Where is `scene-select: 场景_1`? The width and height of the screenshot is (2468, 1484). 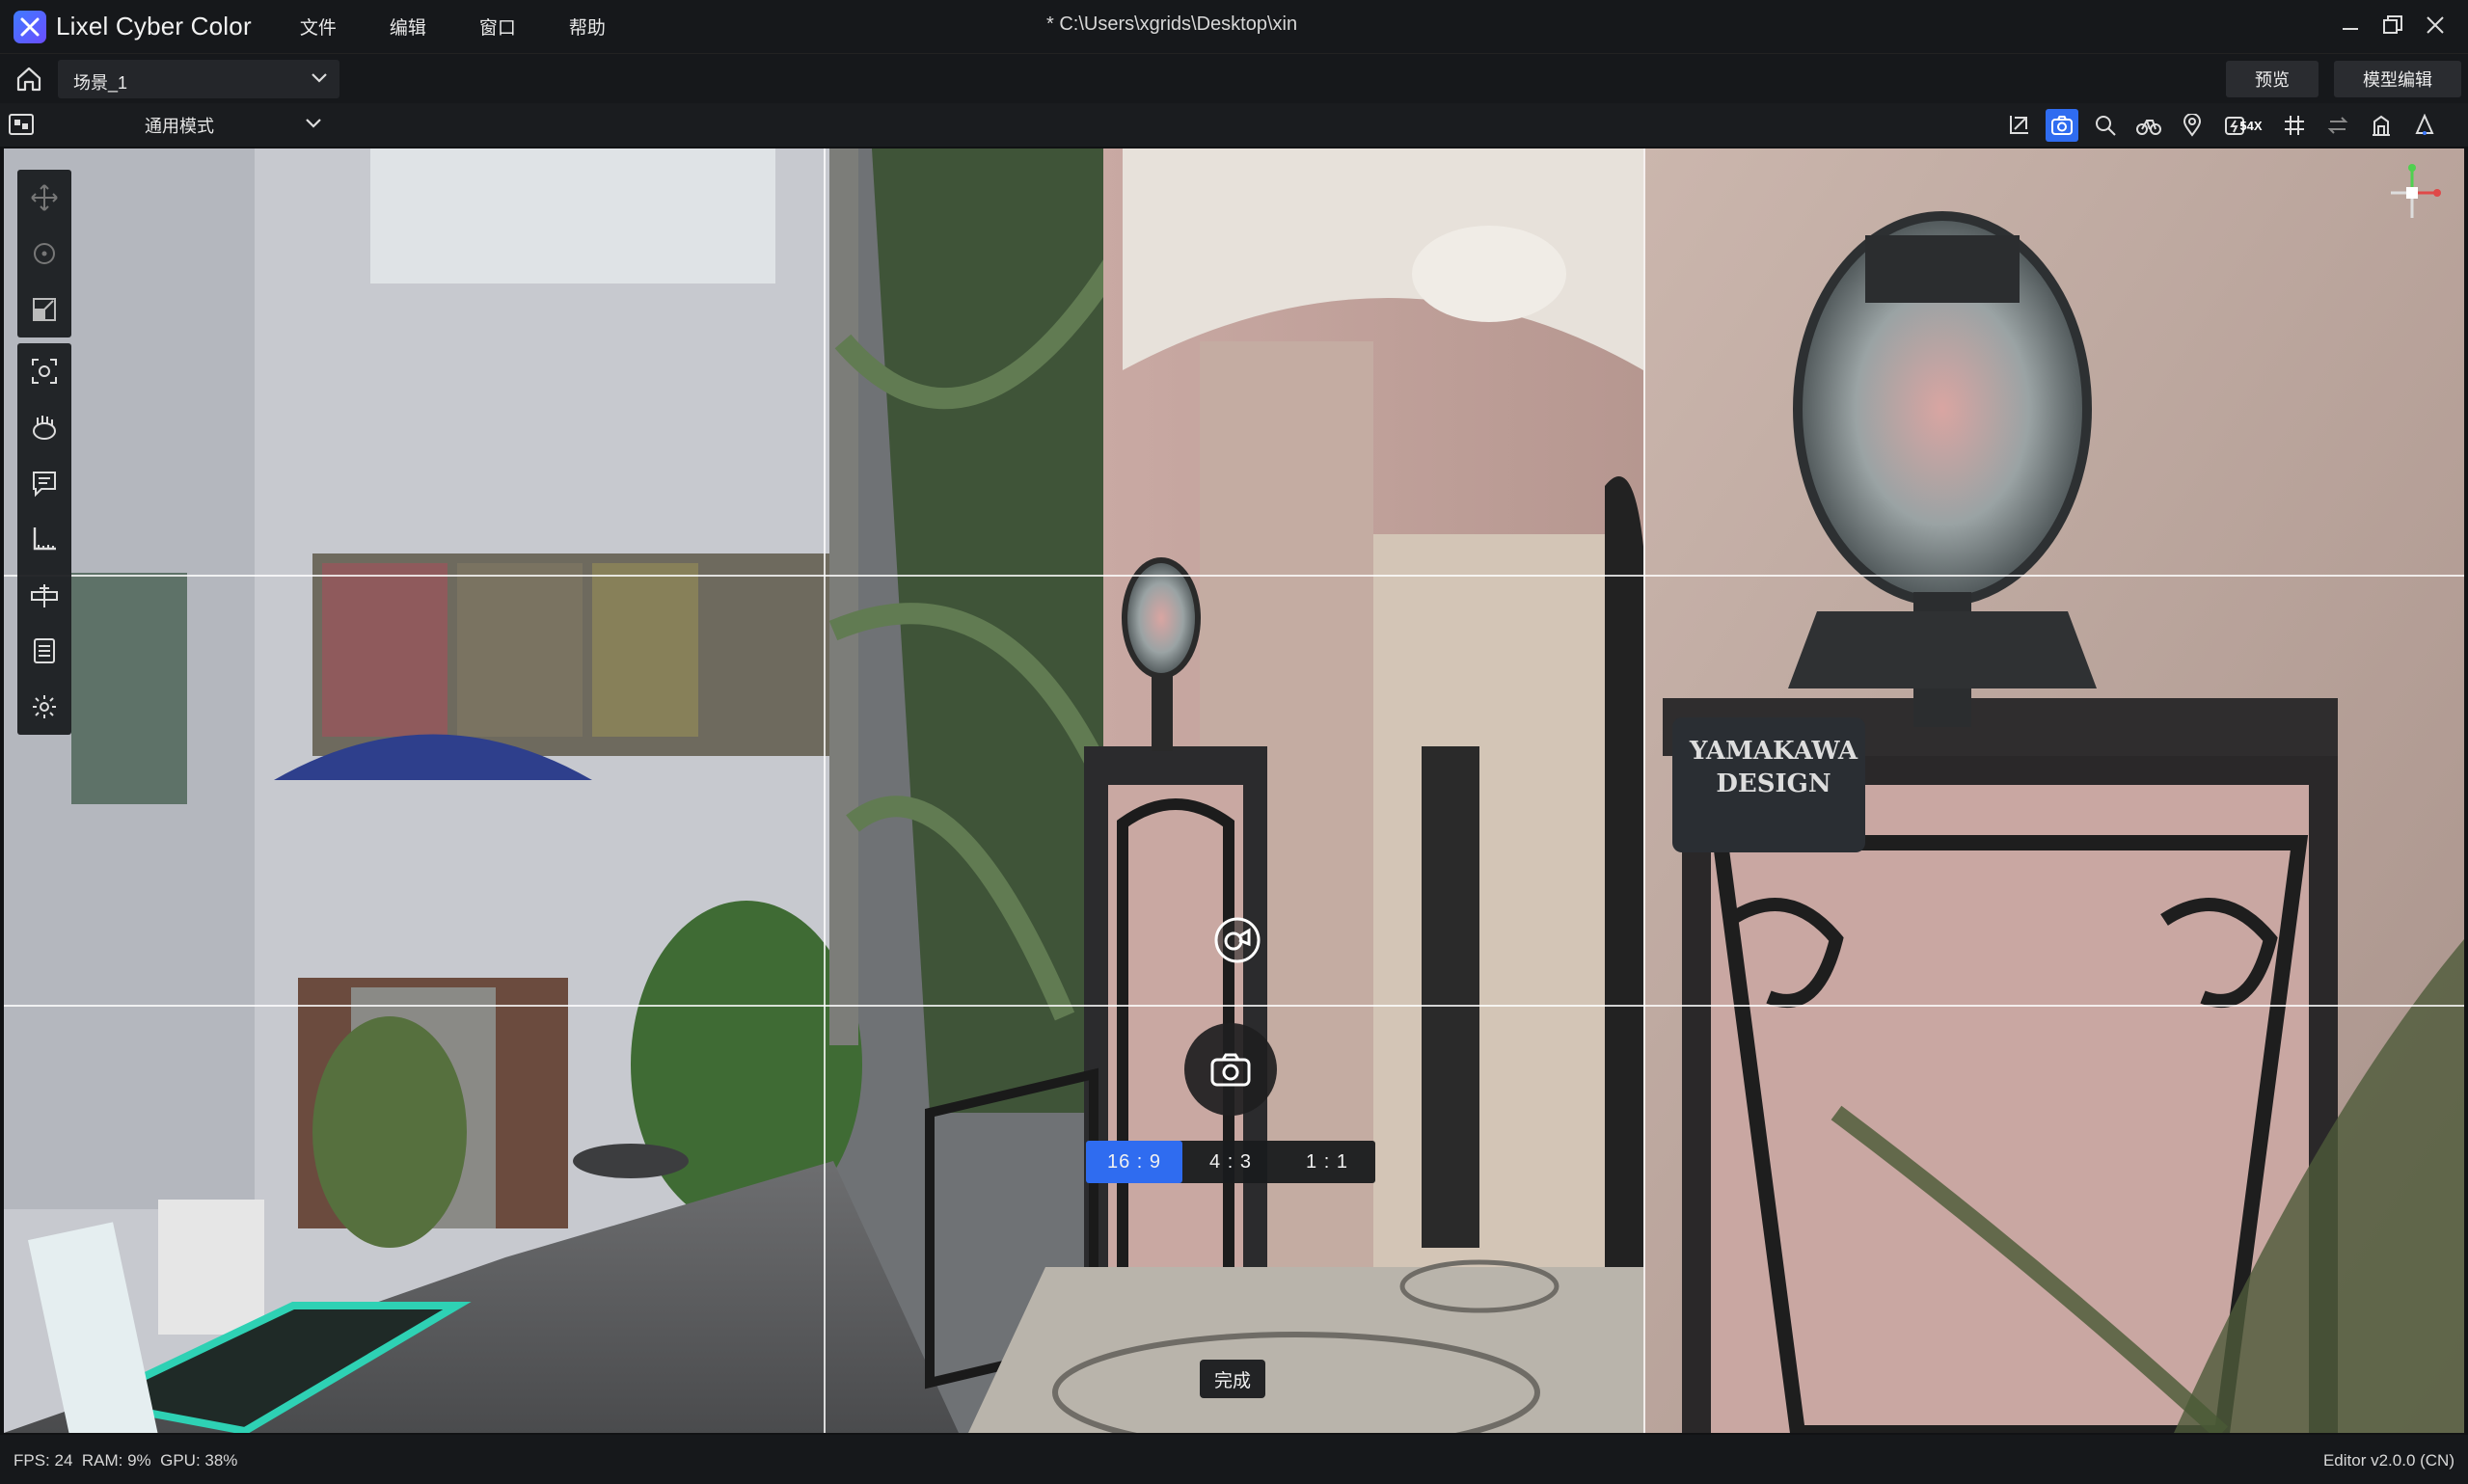 scene-select: 场景_1 is located at coordinates (198, 79).